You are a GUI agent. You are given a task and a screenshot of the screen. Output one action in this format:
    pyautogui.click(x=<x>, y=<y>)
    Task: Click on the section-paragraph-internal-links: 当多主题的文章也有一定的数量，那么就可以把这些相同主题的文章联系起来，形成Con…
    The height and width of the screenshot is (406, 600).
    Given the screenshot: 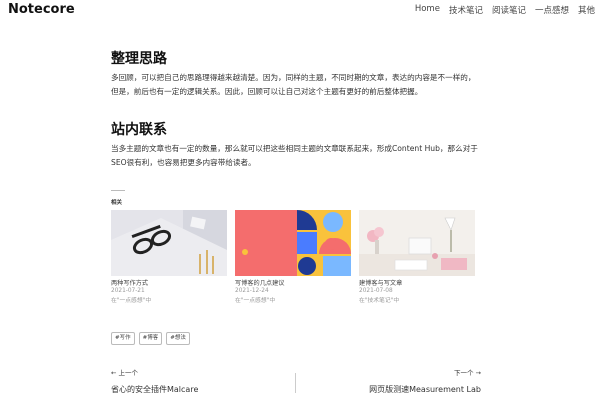 What is the action you would take?
    pyautogui.click(x=294, y=155)
    